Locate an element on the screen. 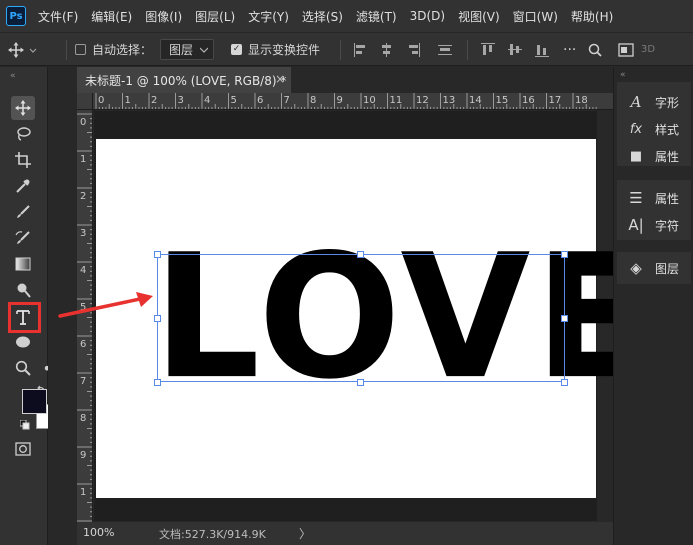 This screenshot has height=545, width=693. menu-type: 文字(Y) is located at coordinates (268, 16).